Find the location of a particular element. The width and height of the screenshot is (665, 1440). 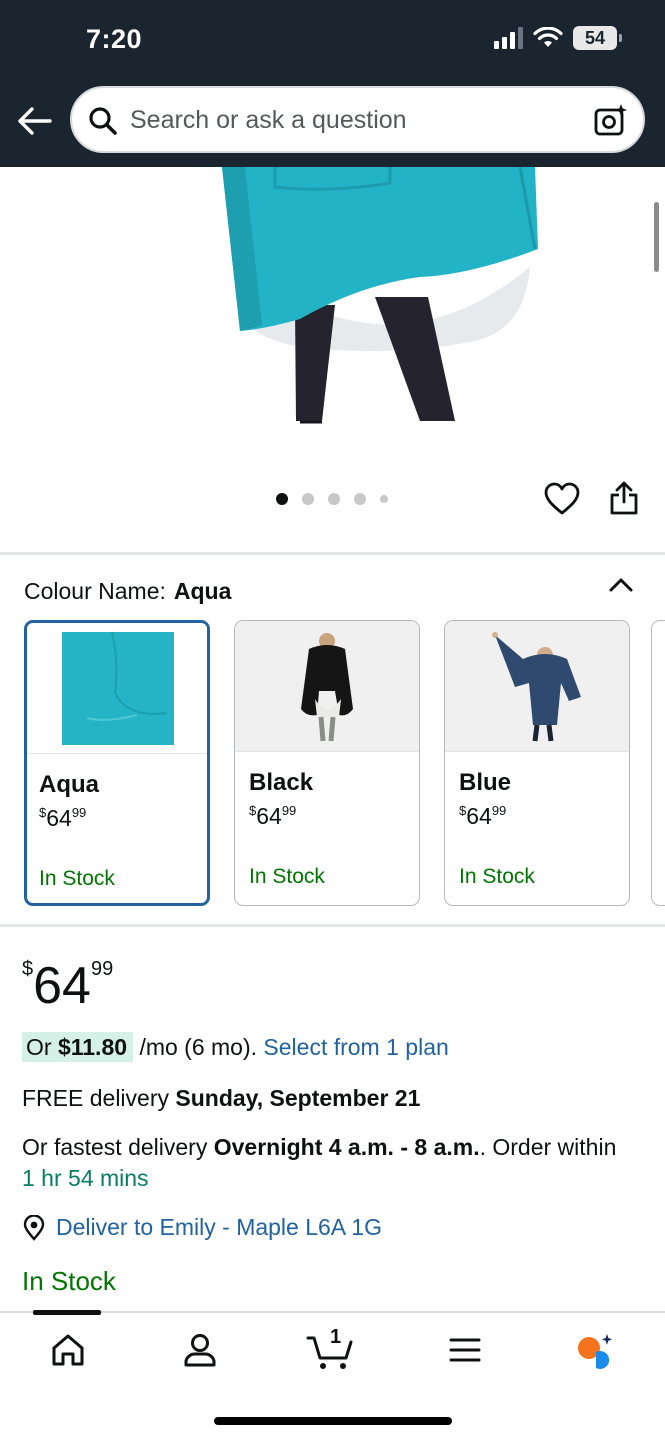

colour-option-blue: Blue $6499 In Stock is located at coordinates (537, 763).